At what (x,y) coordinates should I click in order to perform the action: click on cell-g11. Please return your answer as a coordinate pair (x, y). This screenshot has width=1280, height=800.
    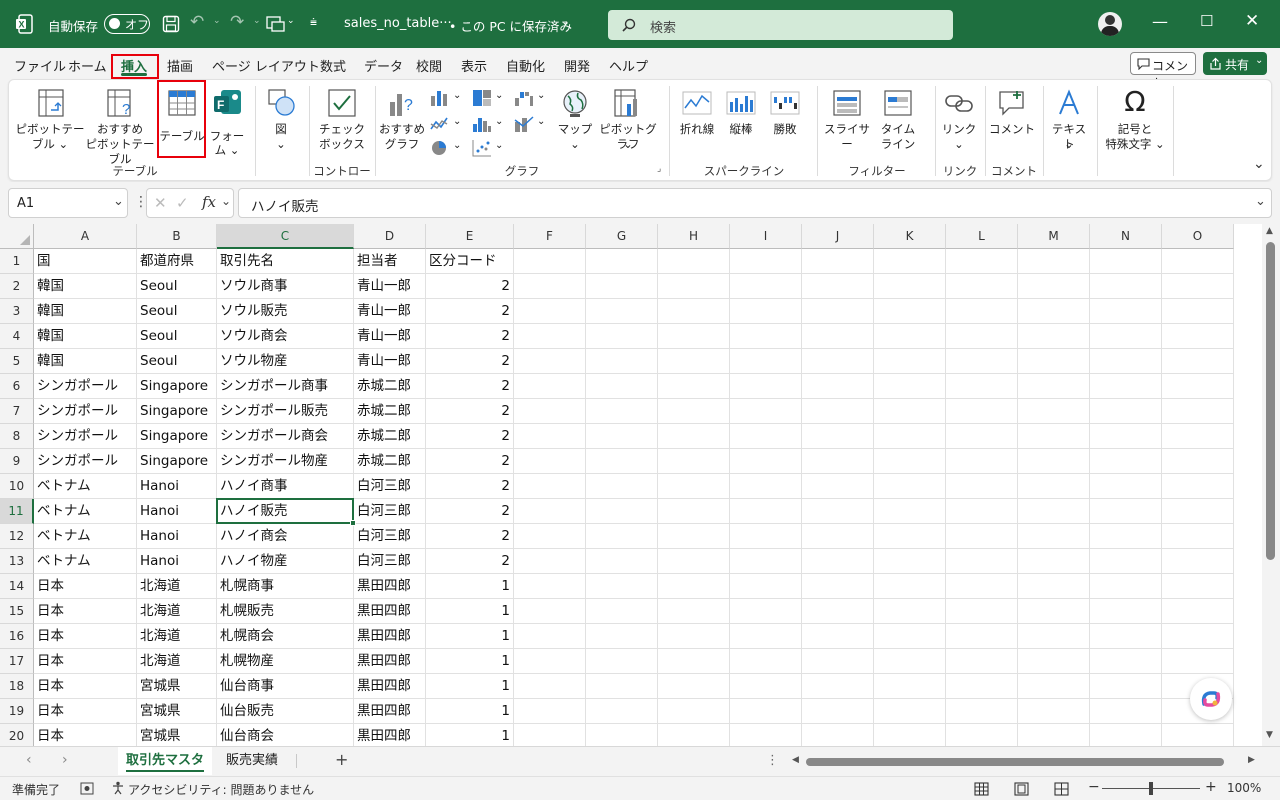
    Looking at the image, I should click on (622, 511).